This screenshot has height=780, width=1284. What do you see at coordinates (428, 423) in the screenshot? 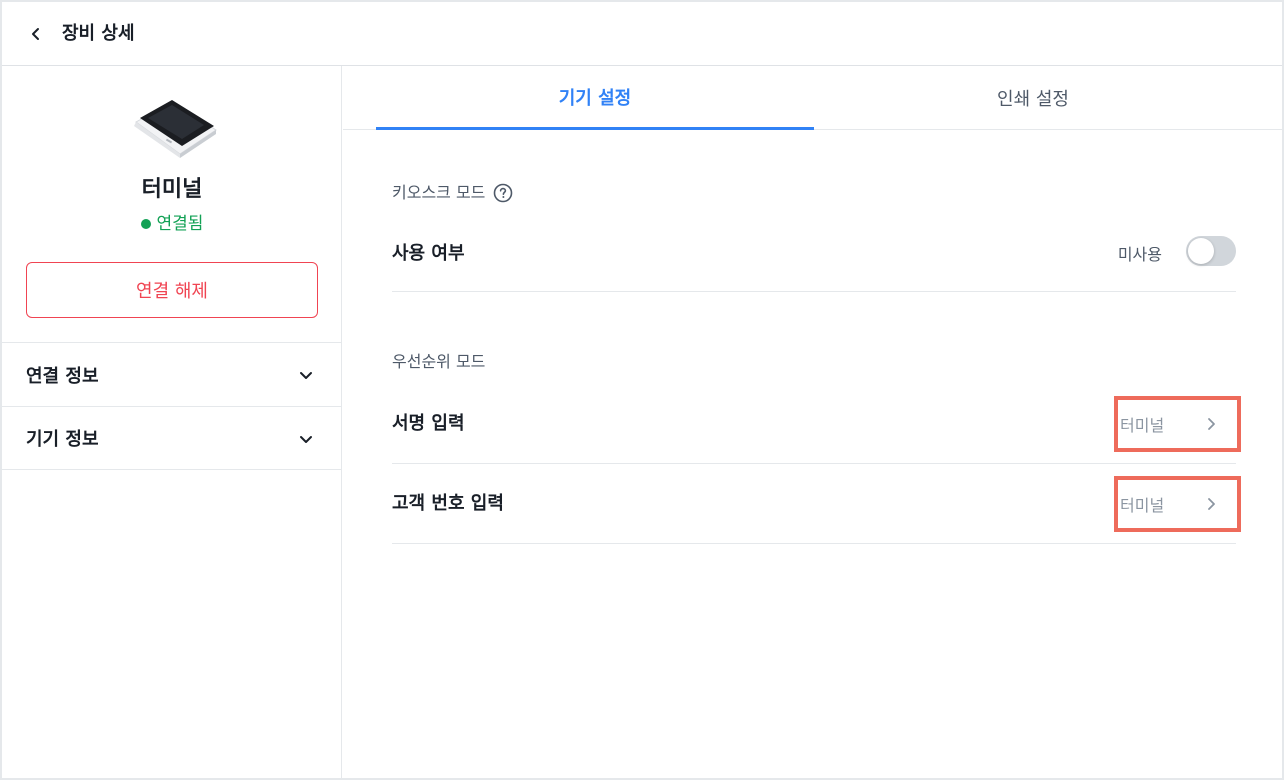
I see `signature-input-label: 서명 입력` at bounding box center [428, 423].